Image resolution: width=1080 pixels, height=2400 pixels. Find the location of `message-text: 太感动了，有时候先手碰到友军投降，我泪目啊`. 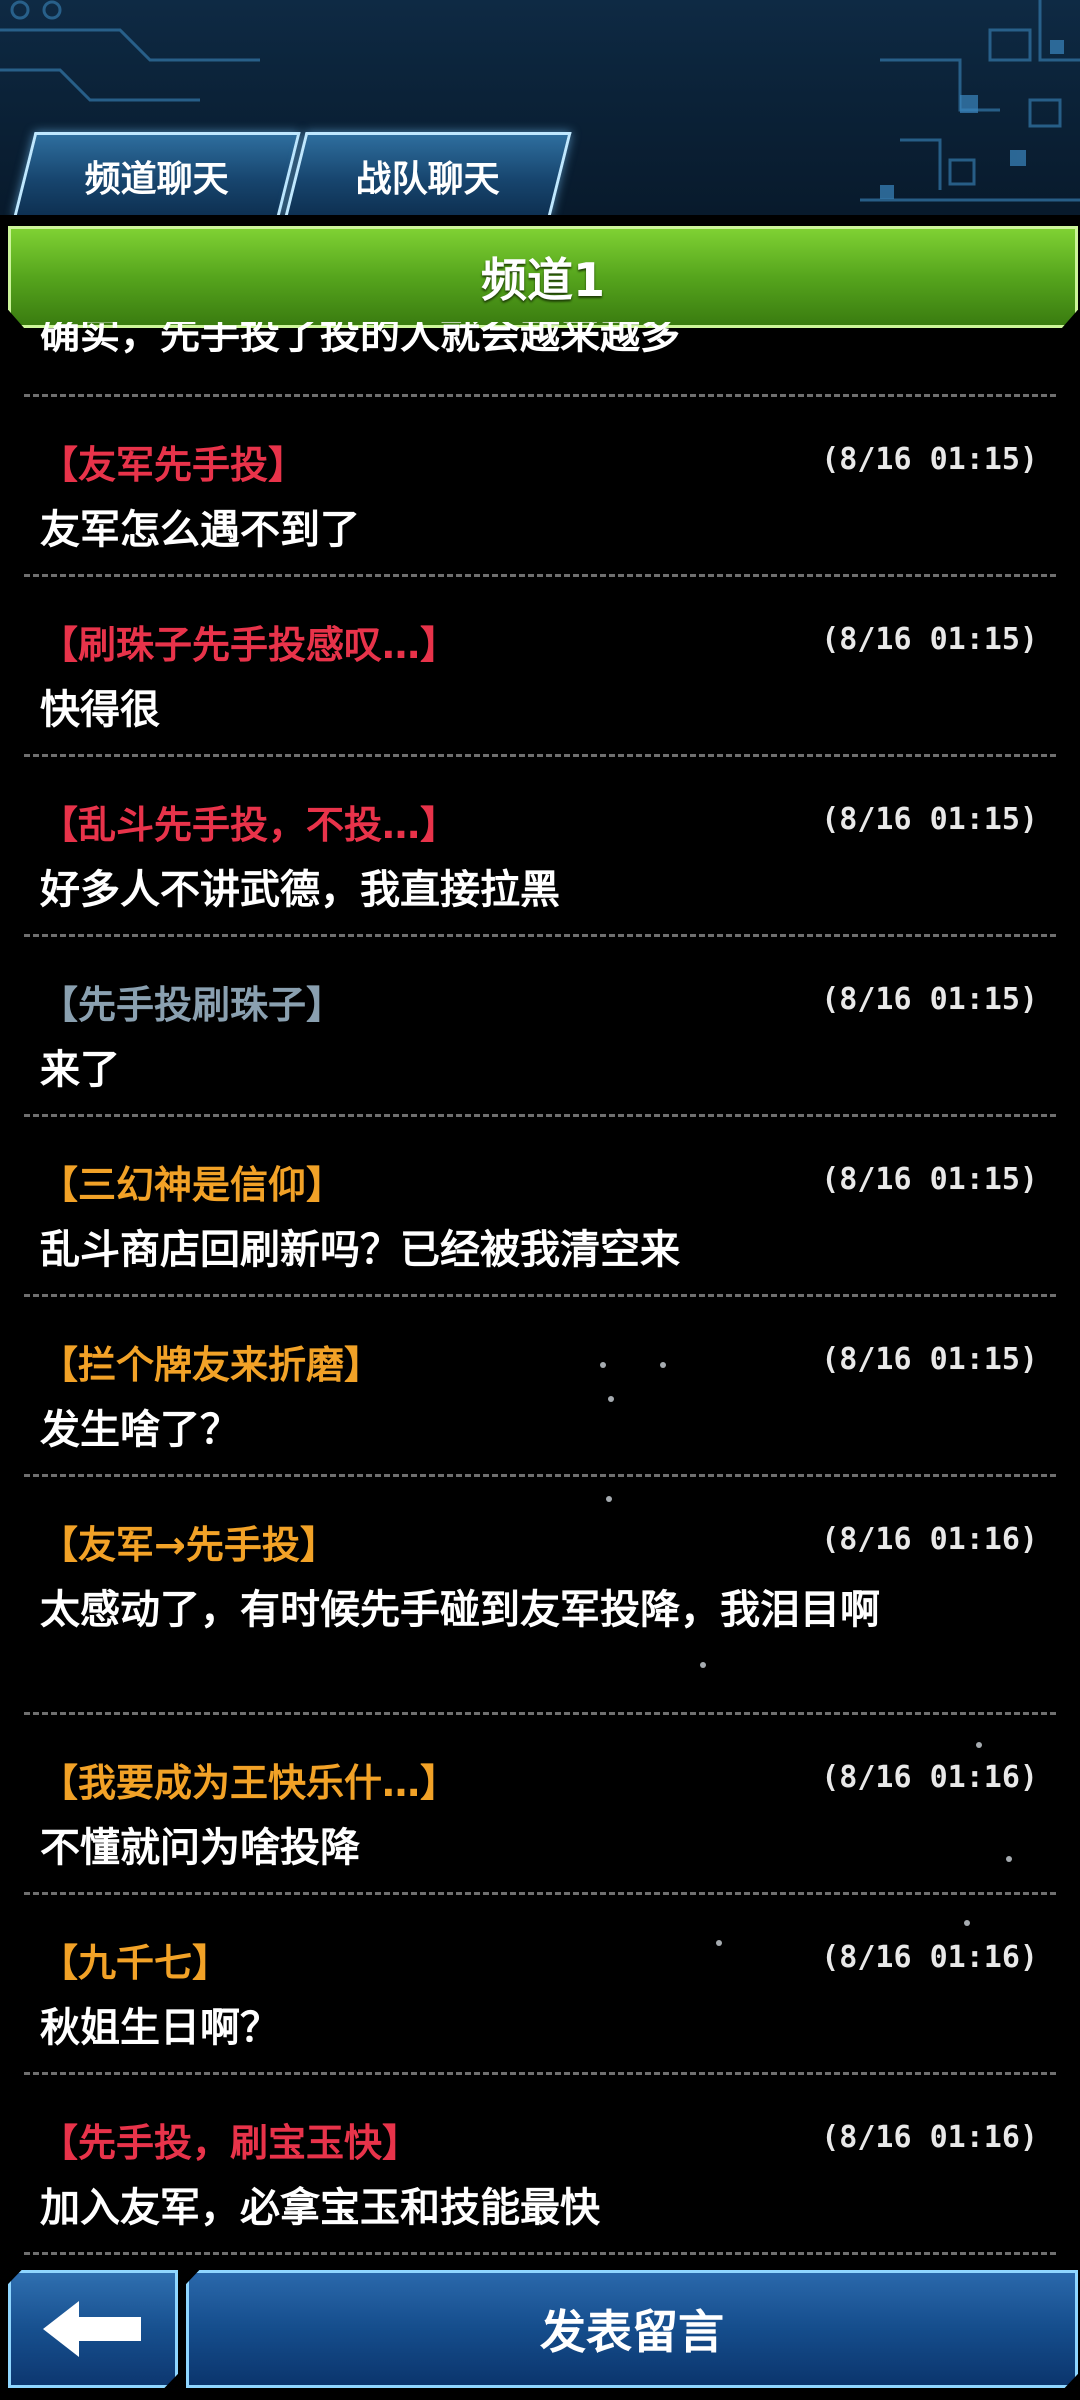

message-text: 太感动了，有时候先手碰到友军投降，我泪目啊 is located at coordinates (460, 1610).